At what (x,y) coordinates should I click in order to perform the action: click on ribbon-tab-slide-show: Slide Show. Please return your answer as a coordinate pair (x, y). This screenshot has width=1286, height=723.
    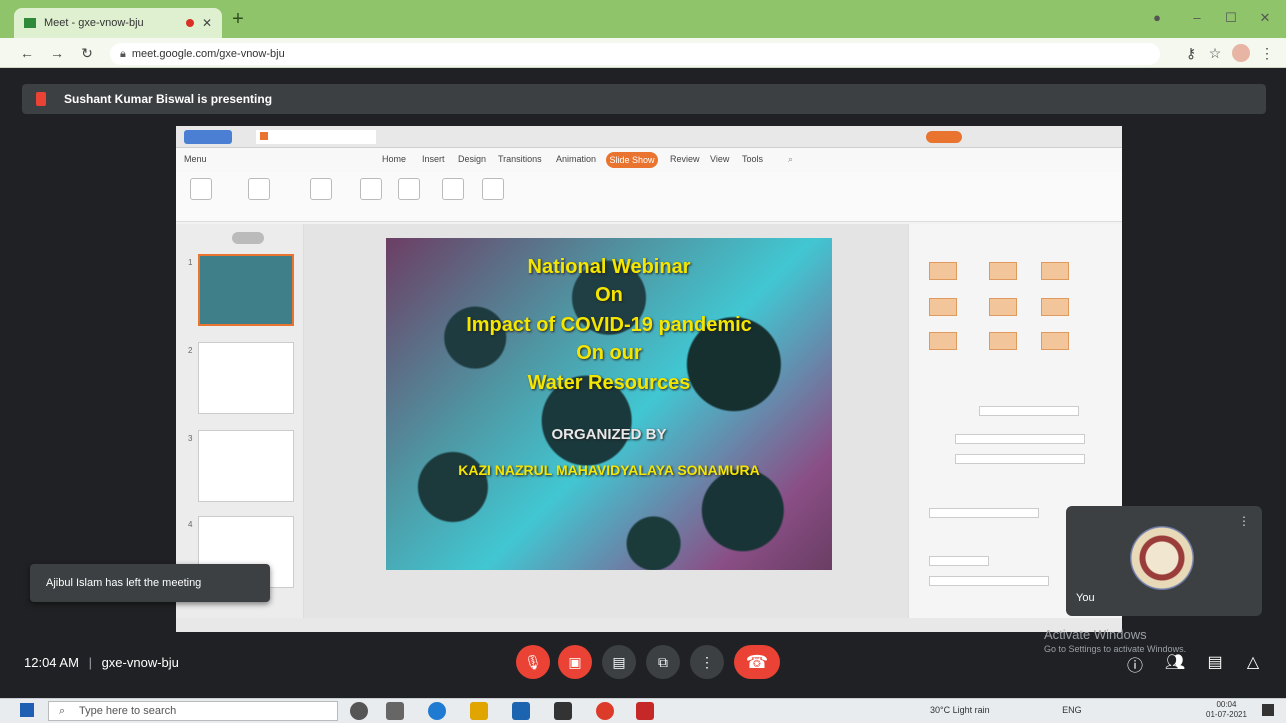
    Looking at the image, I should click on (632, 160).